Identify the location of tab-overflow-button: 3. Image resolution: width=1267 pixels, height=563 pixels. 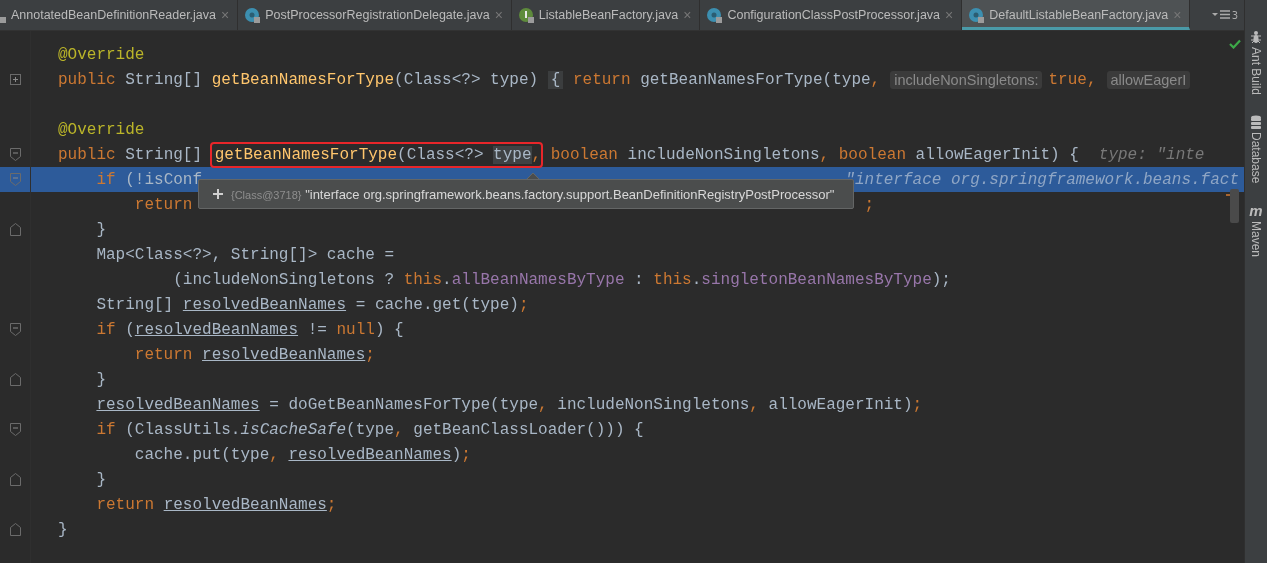
(1224, 15).